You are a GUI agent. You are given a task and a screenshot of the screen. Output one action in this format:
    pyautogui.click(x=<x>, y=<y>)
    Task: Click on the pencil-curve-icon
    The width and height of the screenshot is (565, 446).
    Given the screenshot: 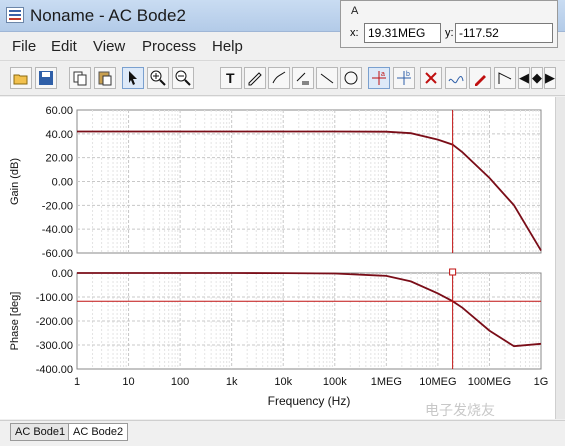 What is the action you would take?
    pyautogui.click(x=279, y=78)
    